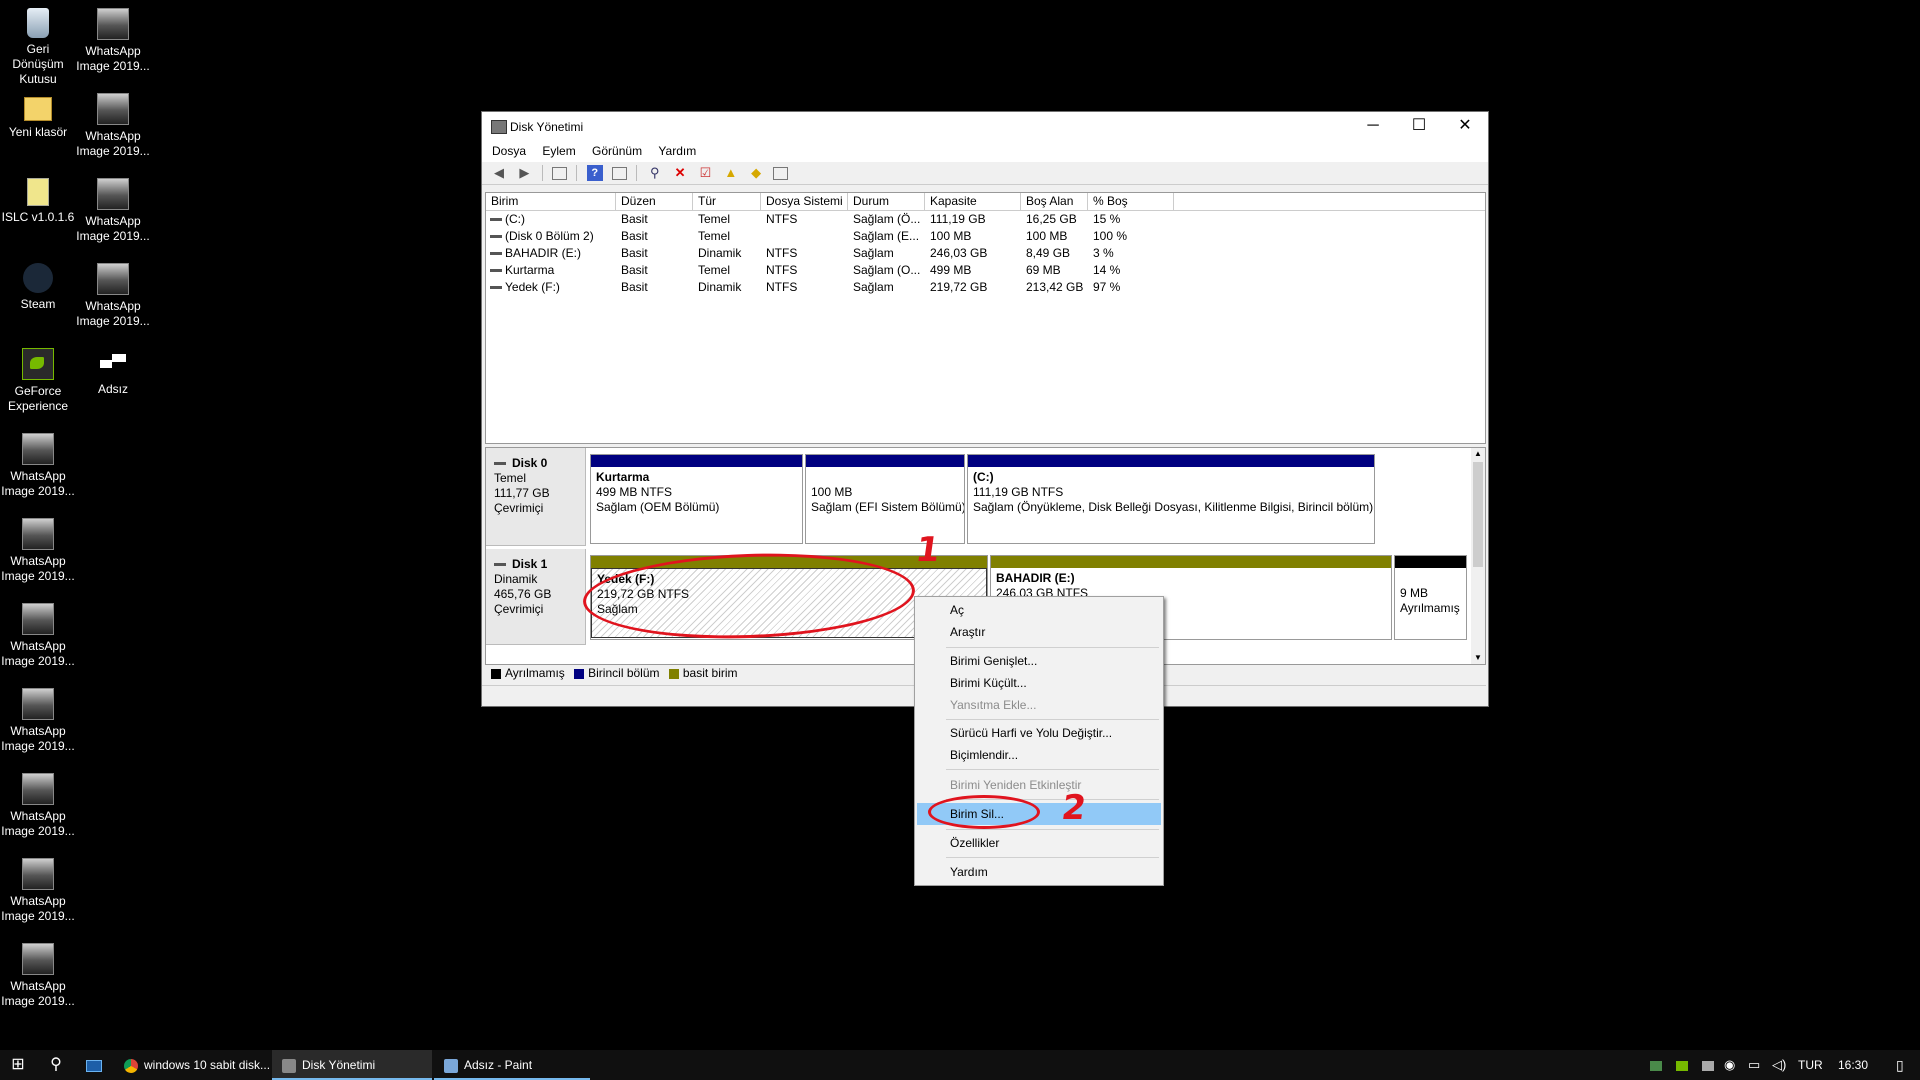 This screenshot has height=1080, width=1920. I want to click on column-birim: Birim, so click(551, 201).